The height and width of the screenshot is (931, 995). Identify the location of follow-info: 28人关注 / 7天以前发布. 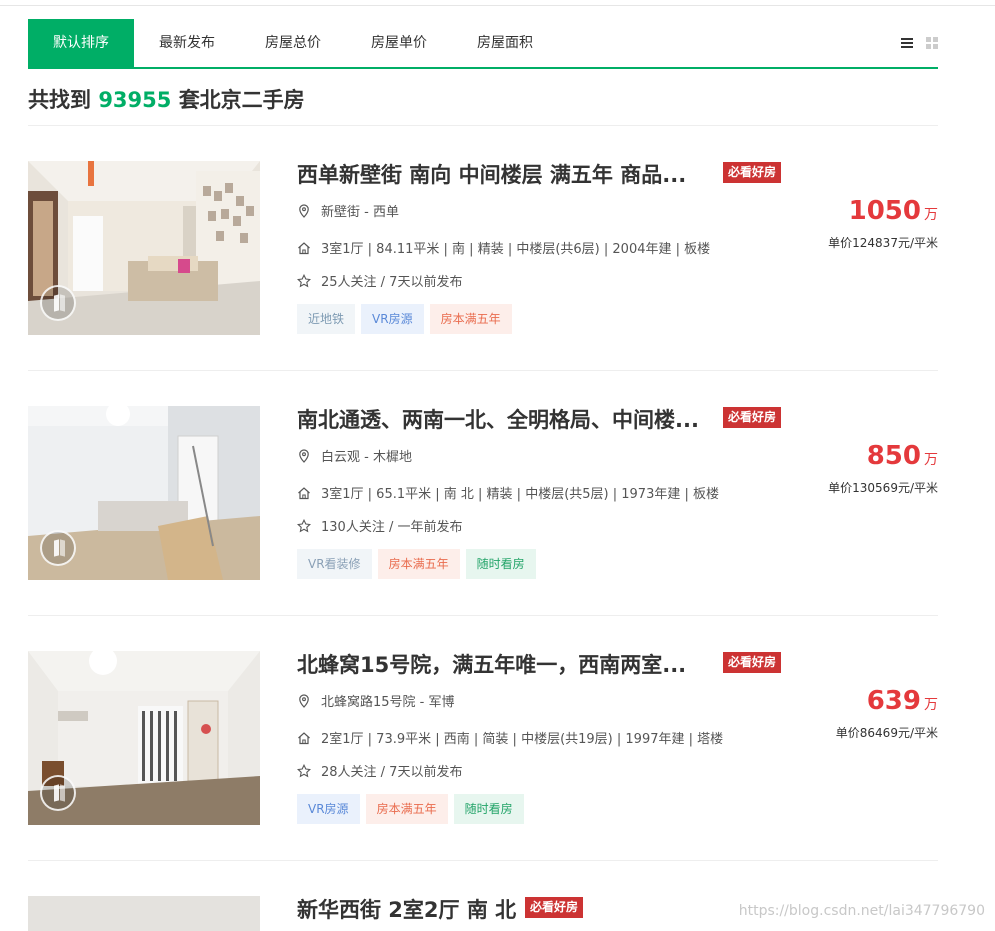
(379, 770).